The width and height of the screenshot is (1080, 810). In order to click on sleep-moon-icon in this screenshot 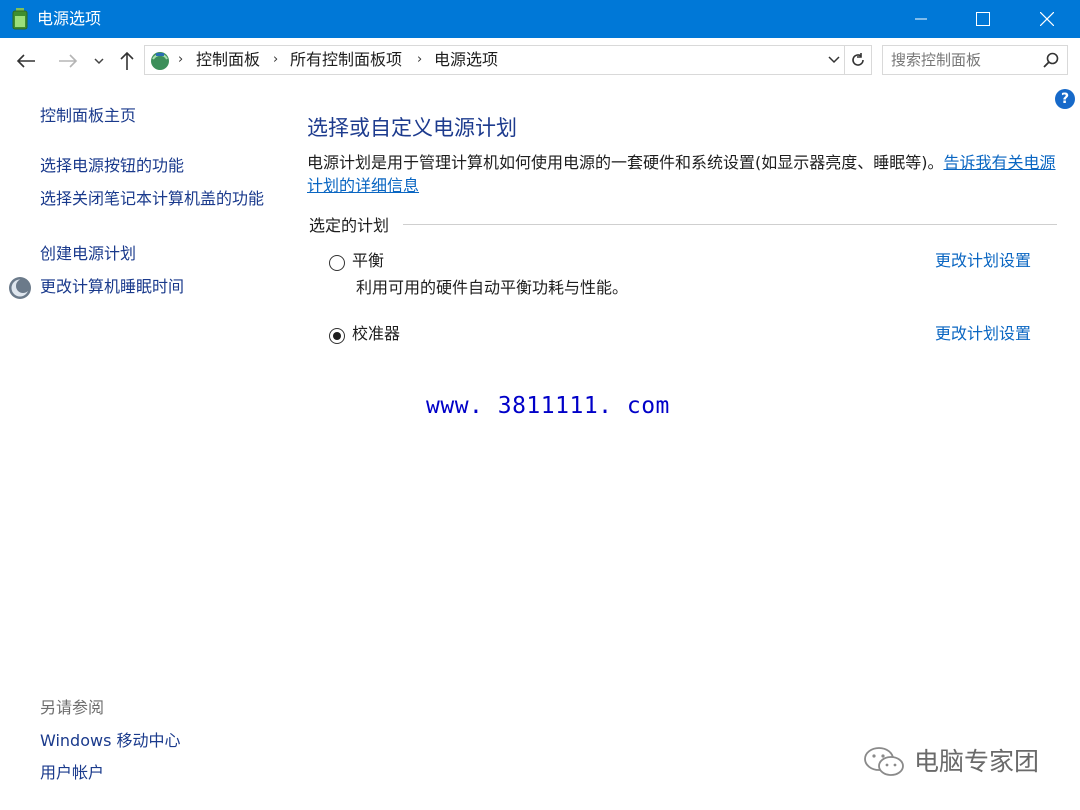, I will do `click(20, 288)`.